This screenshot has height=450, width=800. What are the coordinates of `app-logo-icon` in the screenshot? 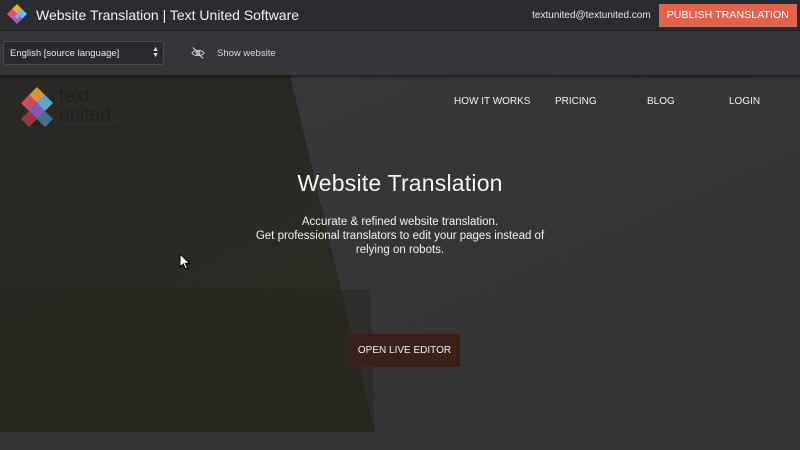 It's located at (17, 15).